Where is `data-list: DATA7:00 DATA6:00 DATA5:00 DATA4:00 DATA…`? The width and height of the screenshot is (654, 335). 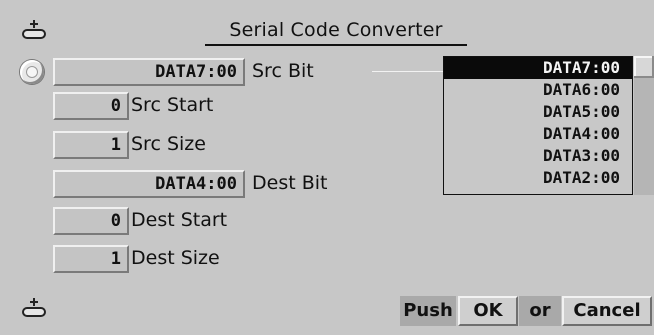 data-list: DATA7:00 DATA6:00 DATA5:00 DATA4:00 DATA… is located at coordinates (538, 125).